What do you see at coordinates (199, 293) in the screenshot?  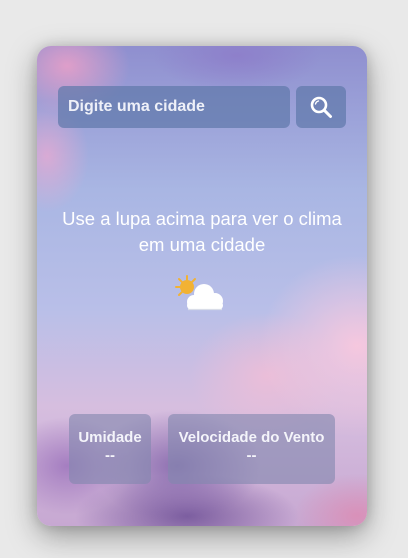 I see `partly-cloudy-icon` at bounding box center [199, 293].